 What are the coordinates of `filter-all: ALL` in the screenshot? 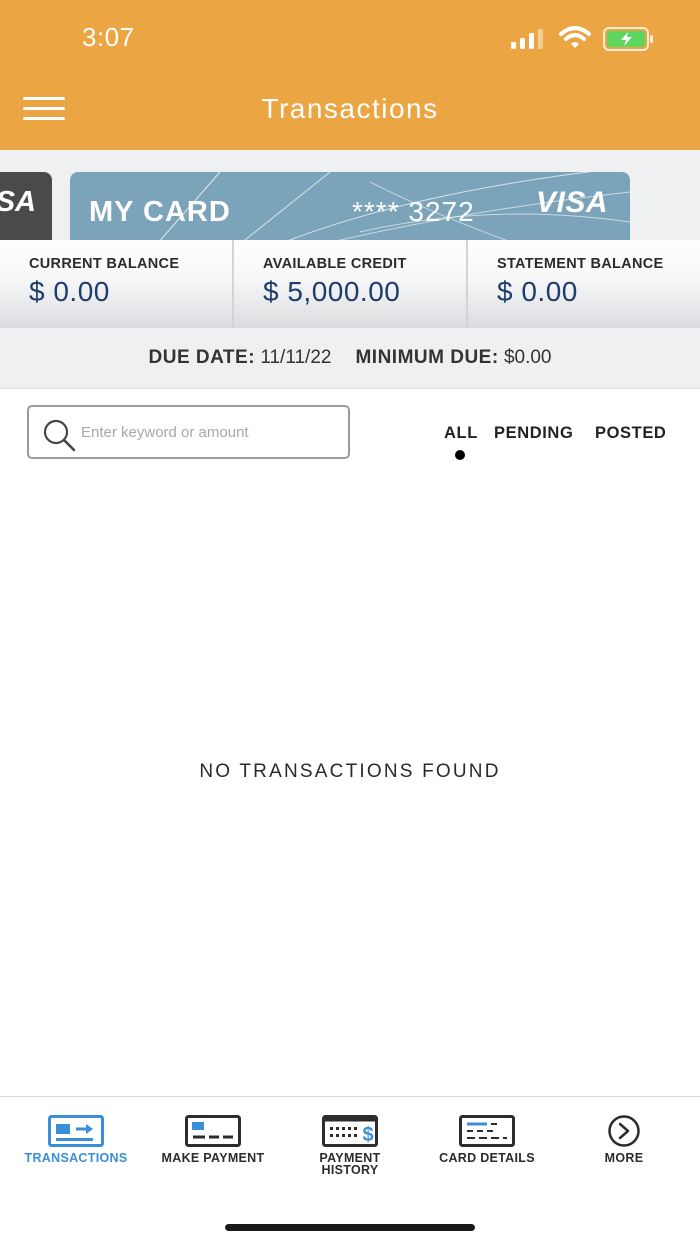 It's located at (461, 433).